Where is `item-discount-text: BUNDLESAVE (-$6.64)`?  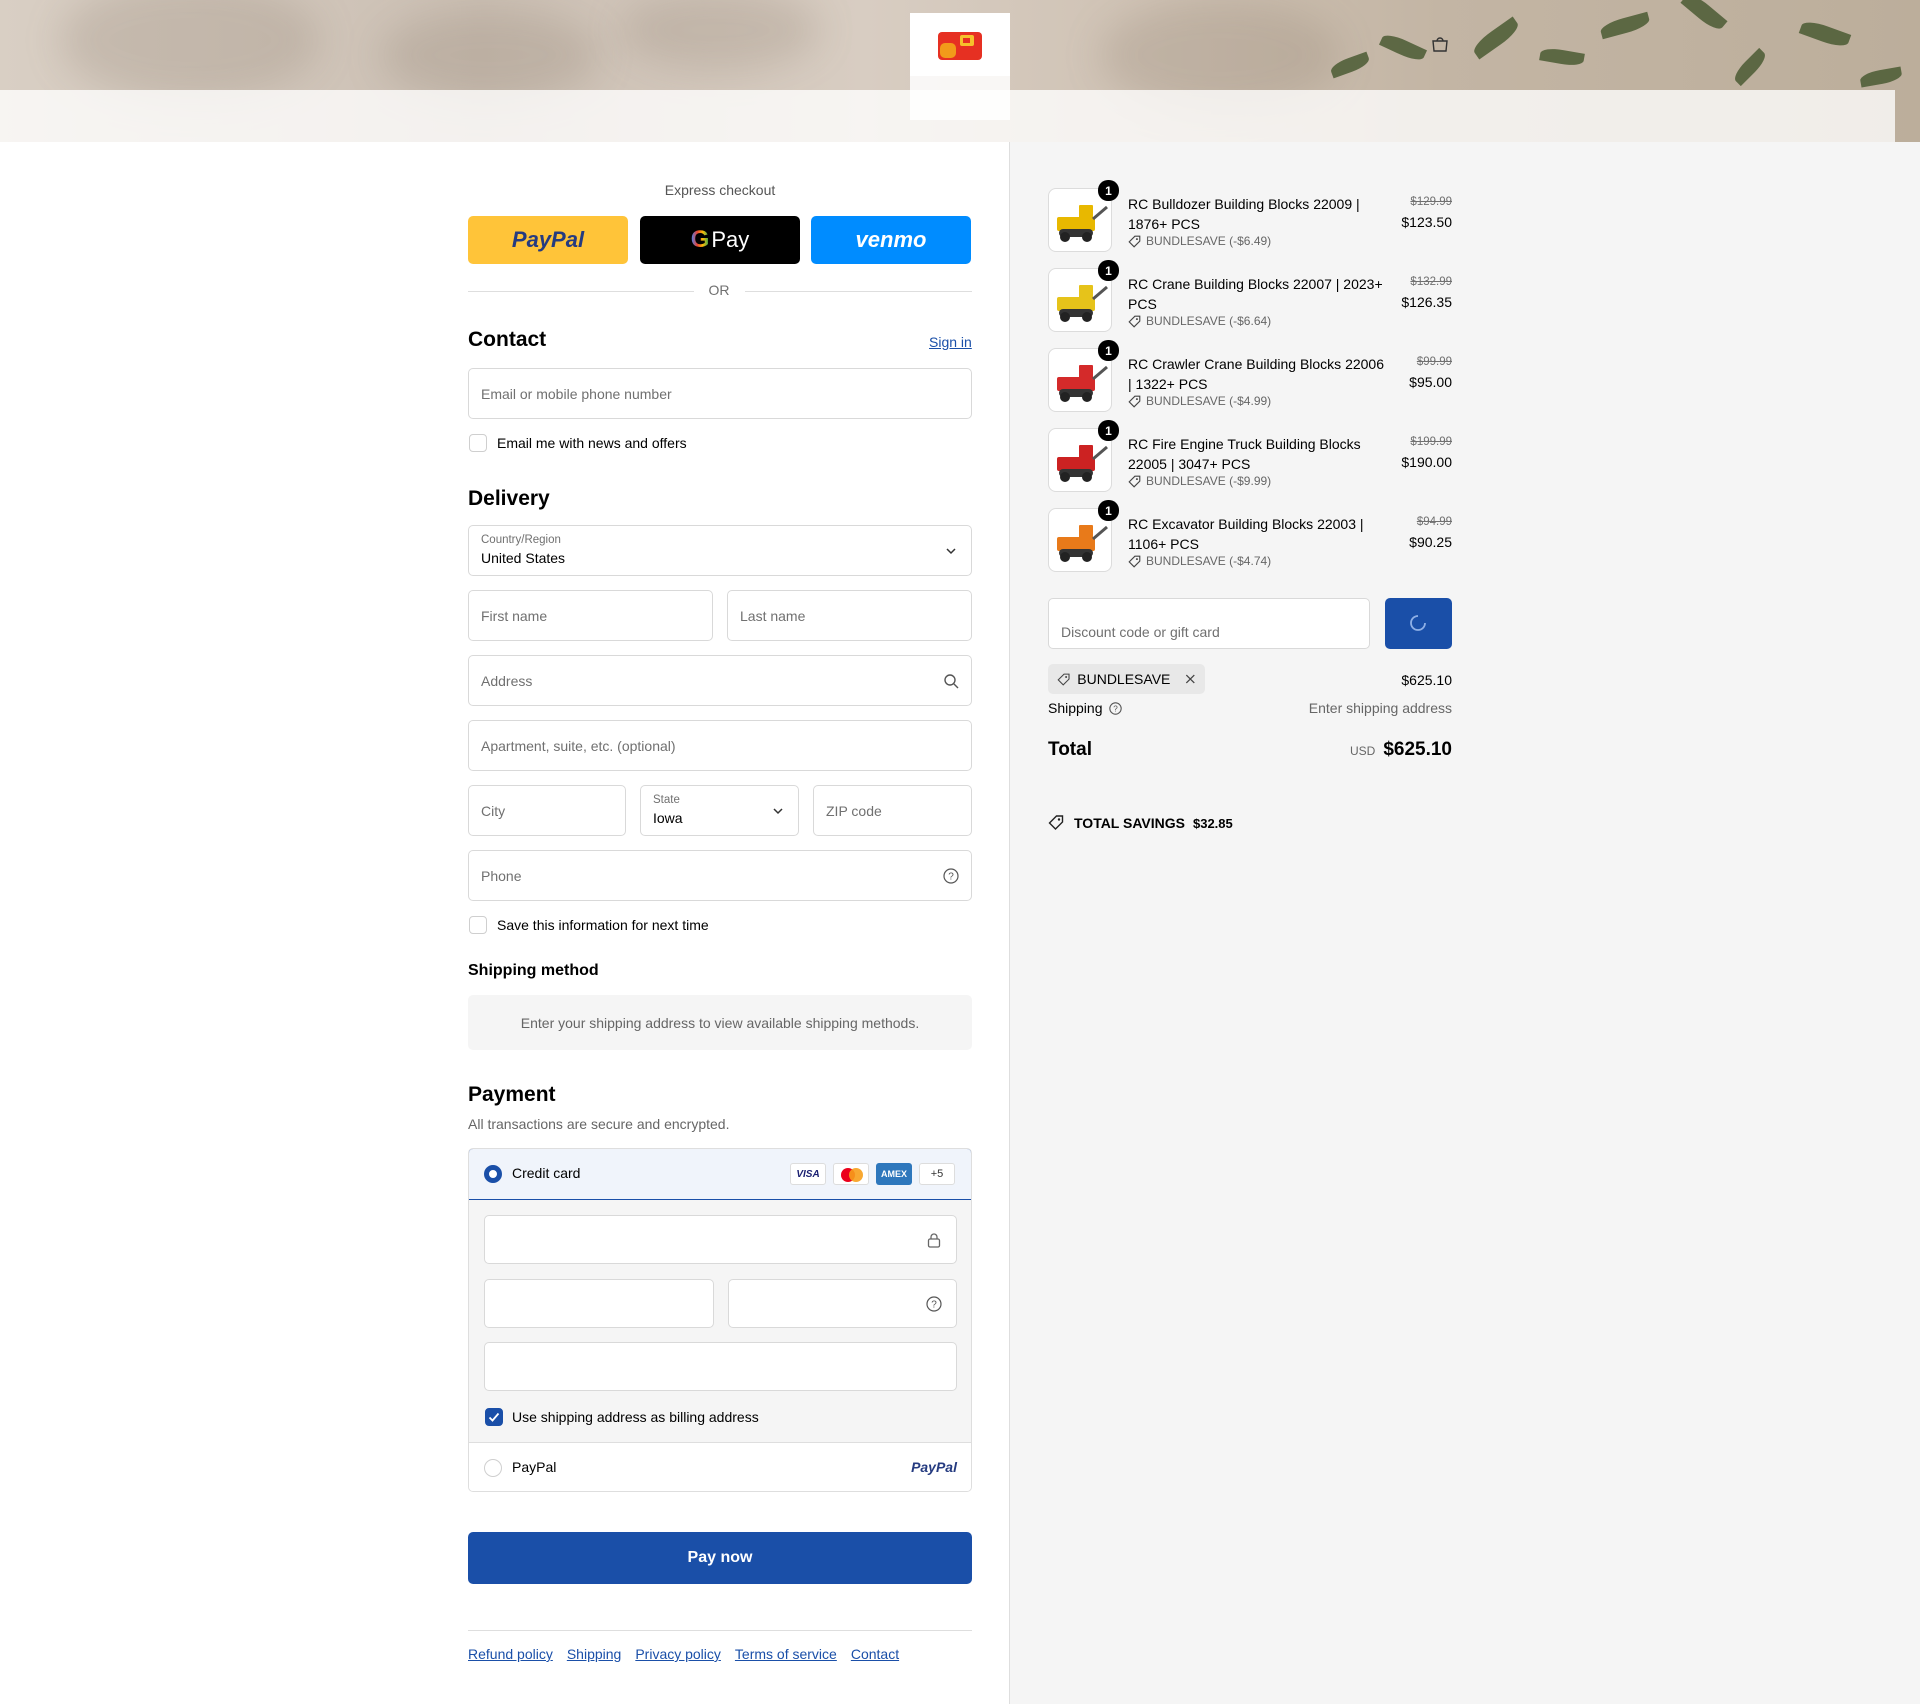
item-discount-text: BUNDLESAVE (-$6.64) is located at coordinates (1209, 321).